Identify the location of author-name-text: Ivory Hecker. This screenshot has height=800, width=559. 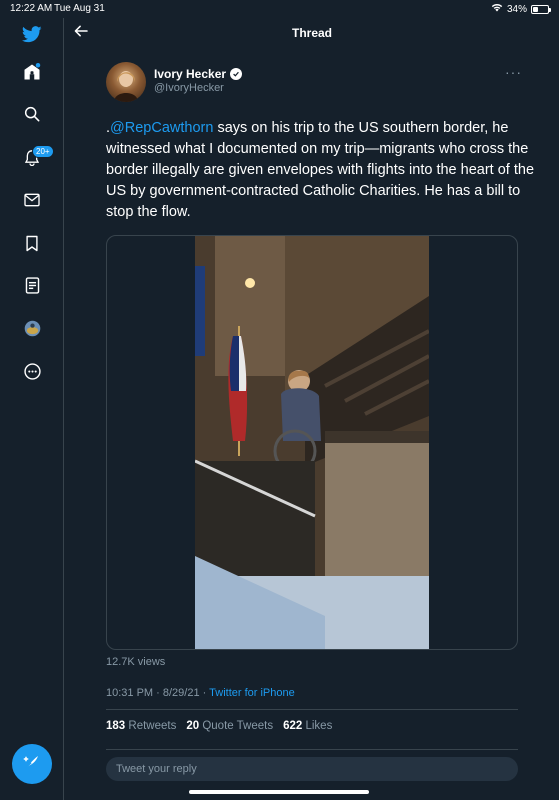
(190, 74).